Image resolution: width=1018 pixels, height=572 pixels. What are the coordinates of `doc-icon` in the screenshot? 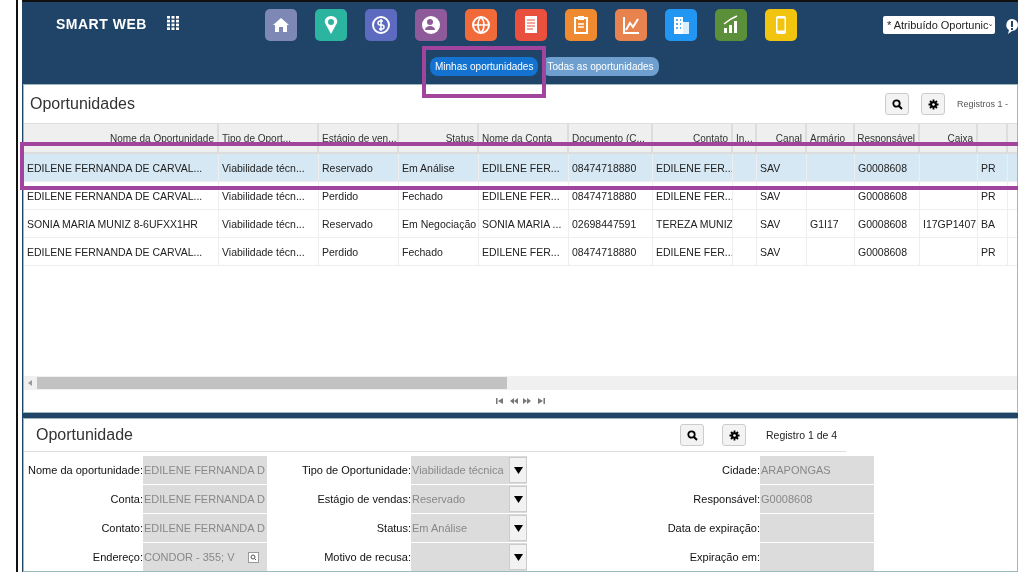 It's located at (530, 25).